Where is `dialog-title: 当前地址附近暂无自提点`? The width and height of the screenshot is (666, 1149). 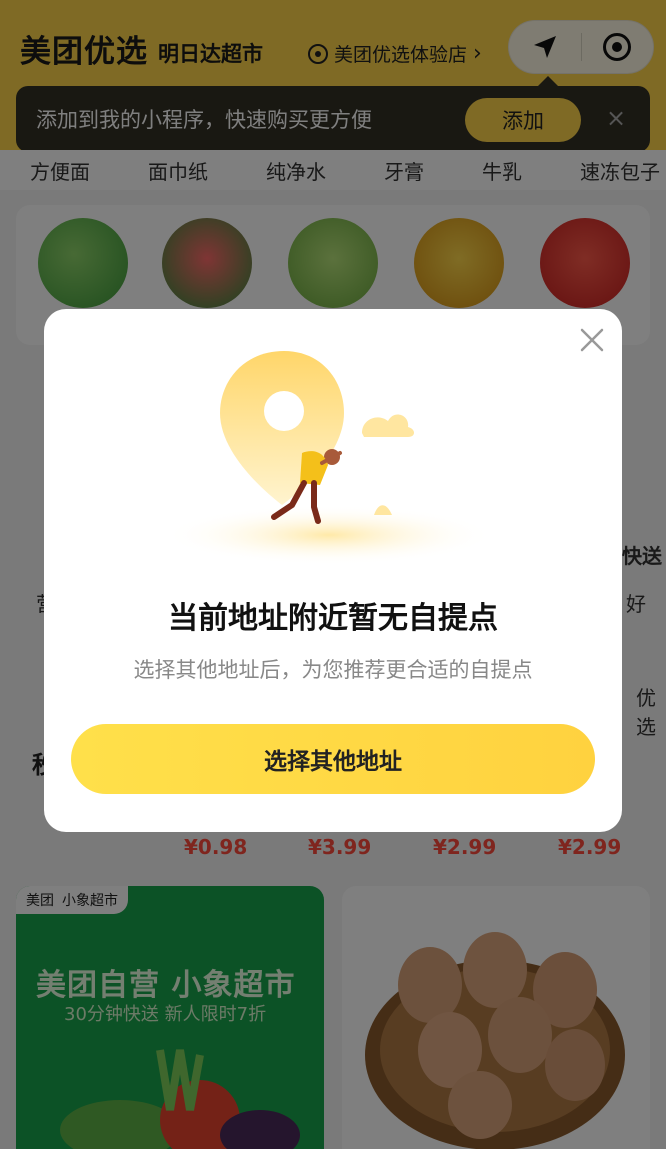
dialog-title: 当前地址附近暂无自提点 is located at coordinates (333, 618).